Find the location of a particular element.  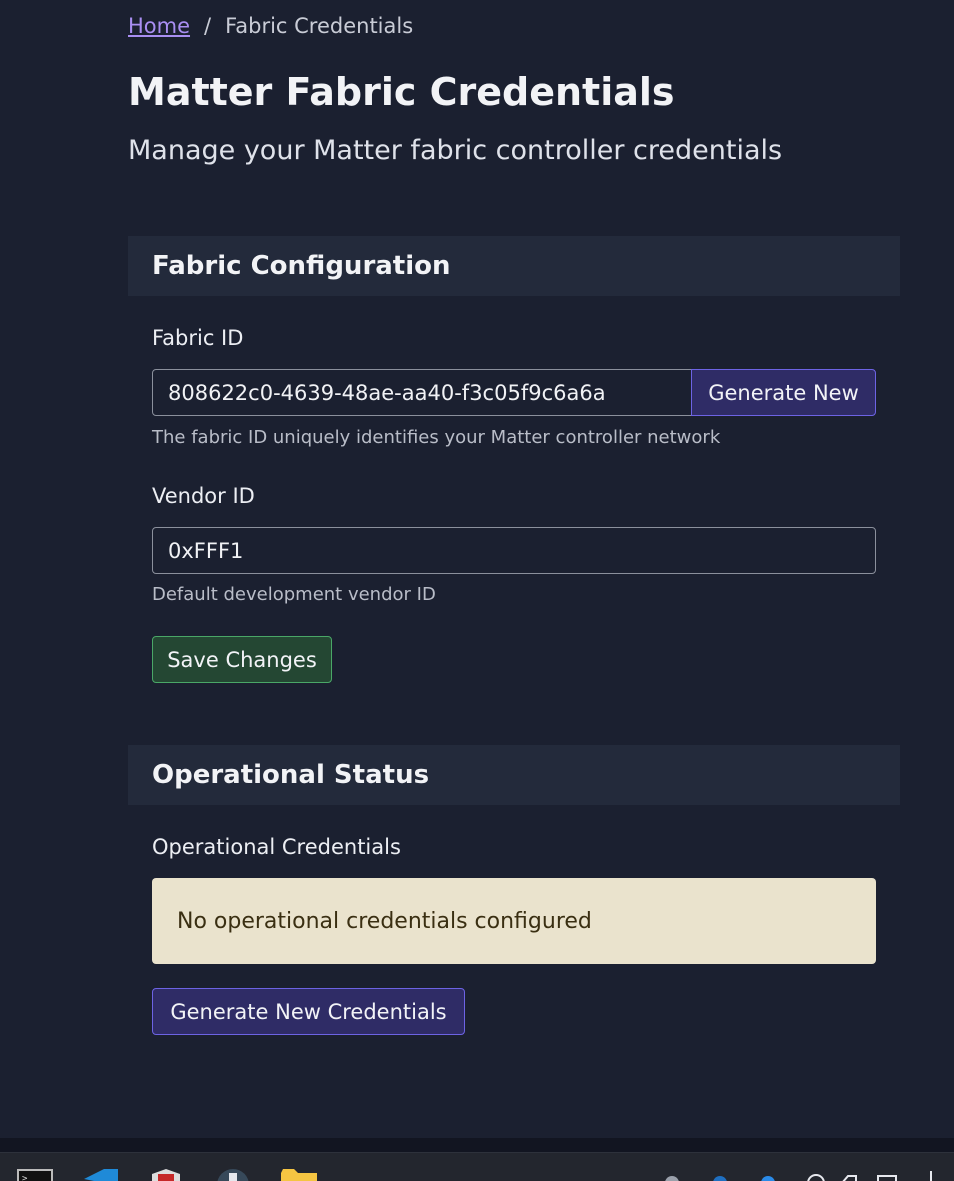

fabric-configuration-title: Fabric Configuration is located at coordinates (301, 266).